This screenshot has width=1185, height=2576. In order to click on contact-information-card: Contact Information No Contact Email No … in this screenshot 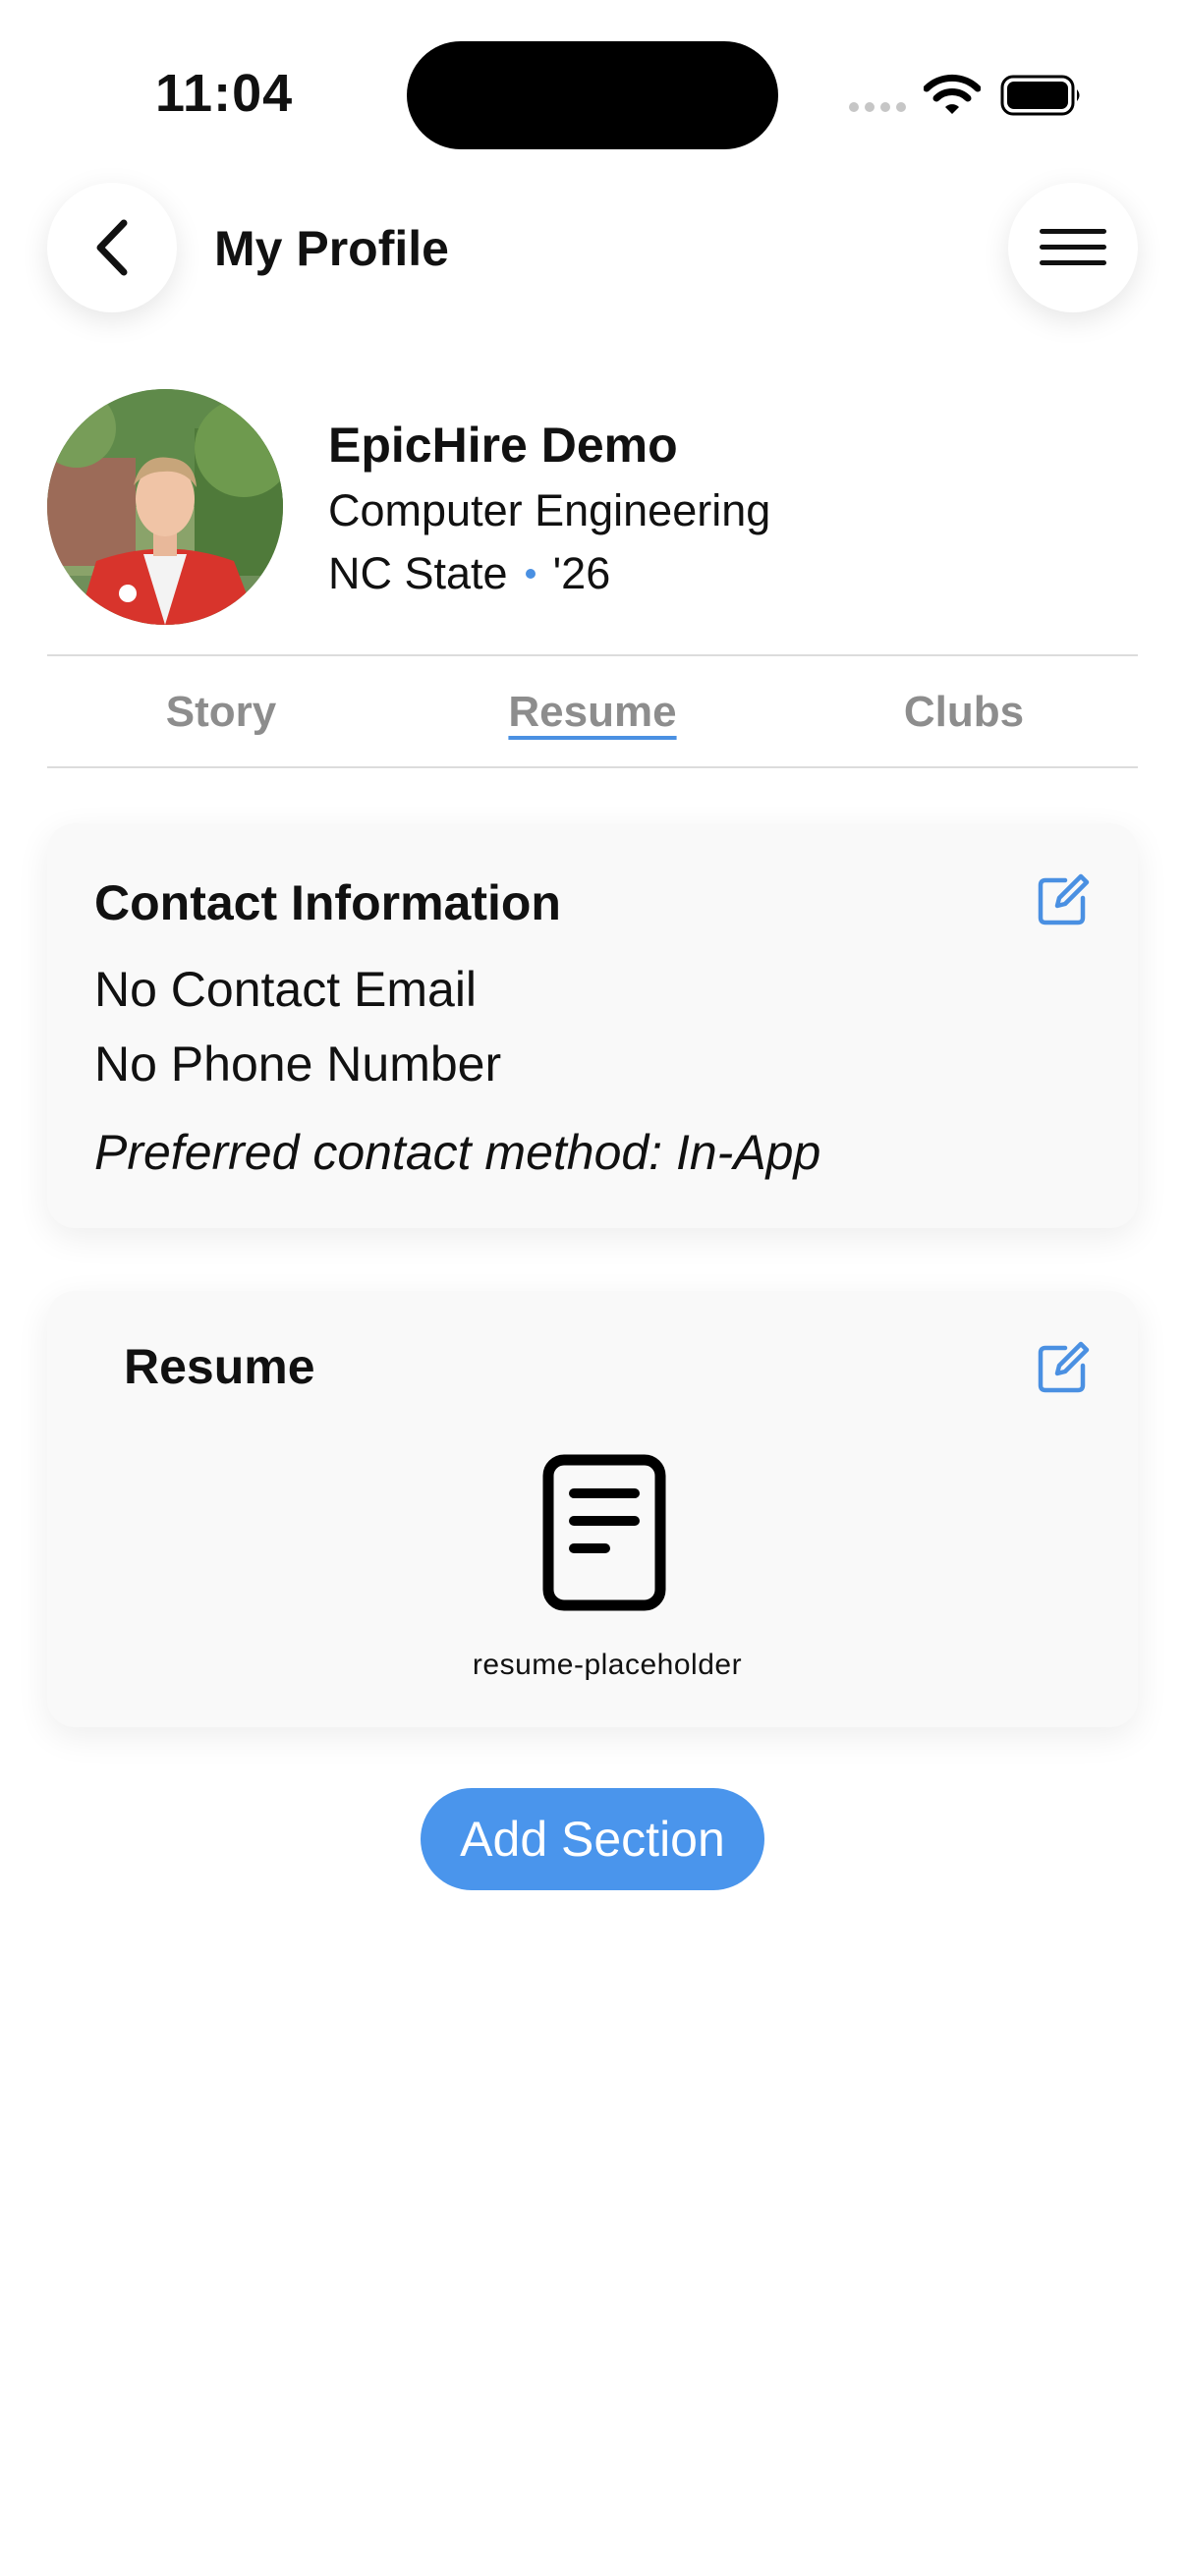, I will do `click(592, 1025)`.